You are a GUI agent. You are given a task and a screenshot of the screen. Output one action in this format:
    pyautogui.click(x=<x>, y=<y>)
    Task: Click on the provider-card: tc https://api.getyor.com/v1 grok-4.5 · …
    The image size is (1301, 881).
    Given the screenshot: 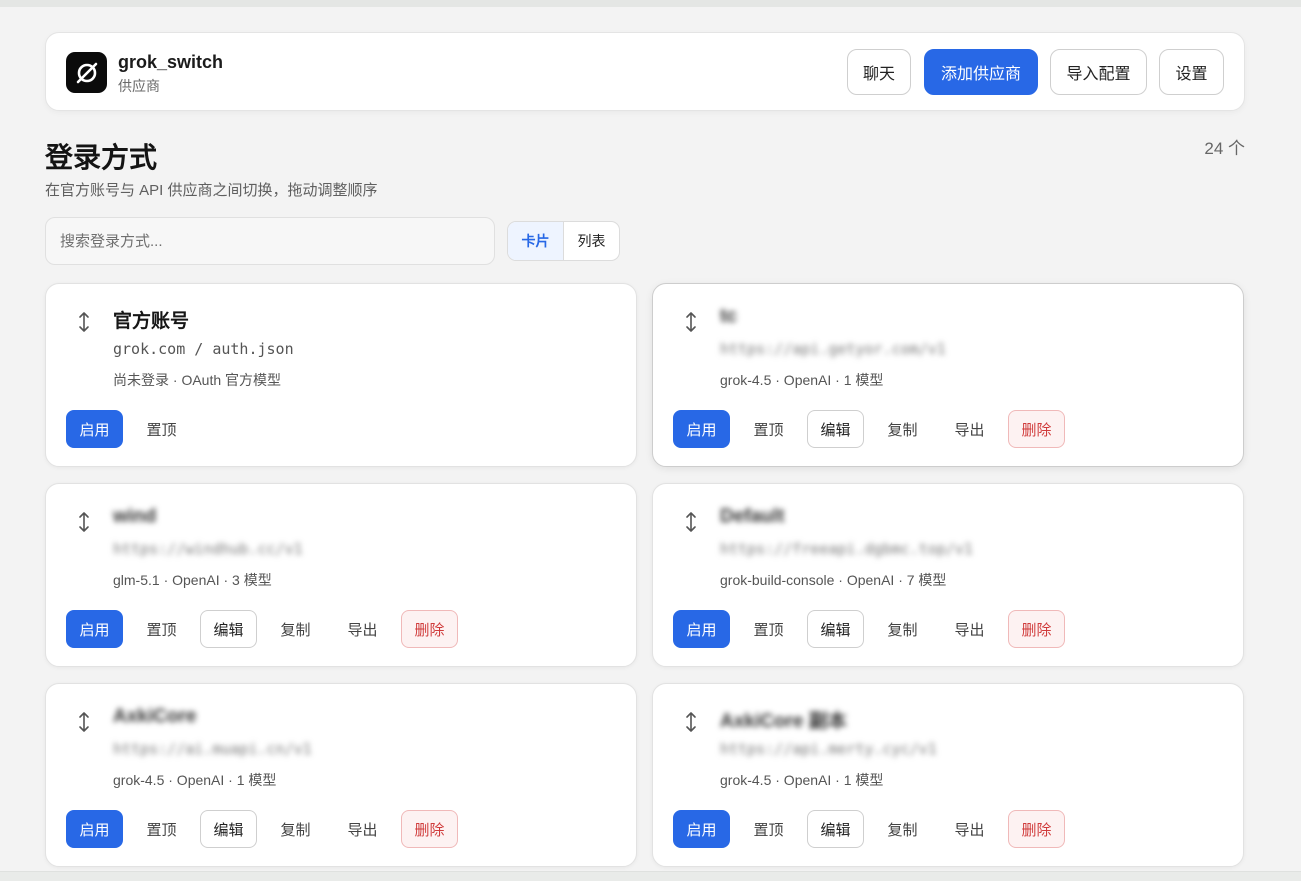 What is the action you would take?
    pyautogui.click(x=948, y=375)
    